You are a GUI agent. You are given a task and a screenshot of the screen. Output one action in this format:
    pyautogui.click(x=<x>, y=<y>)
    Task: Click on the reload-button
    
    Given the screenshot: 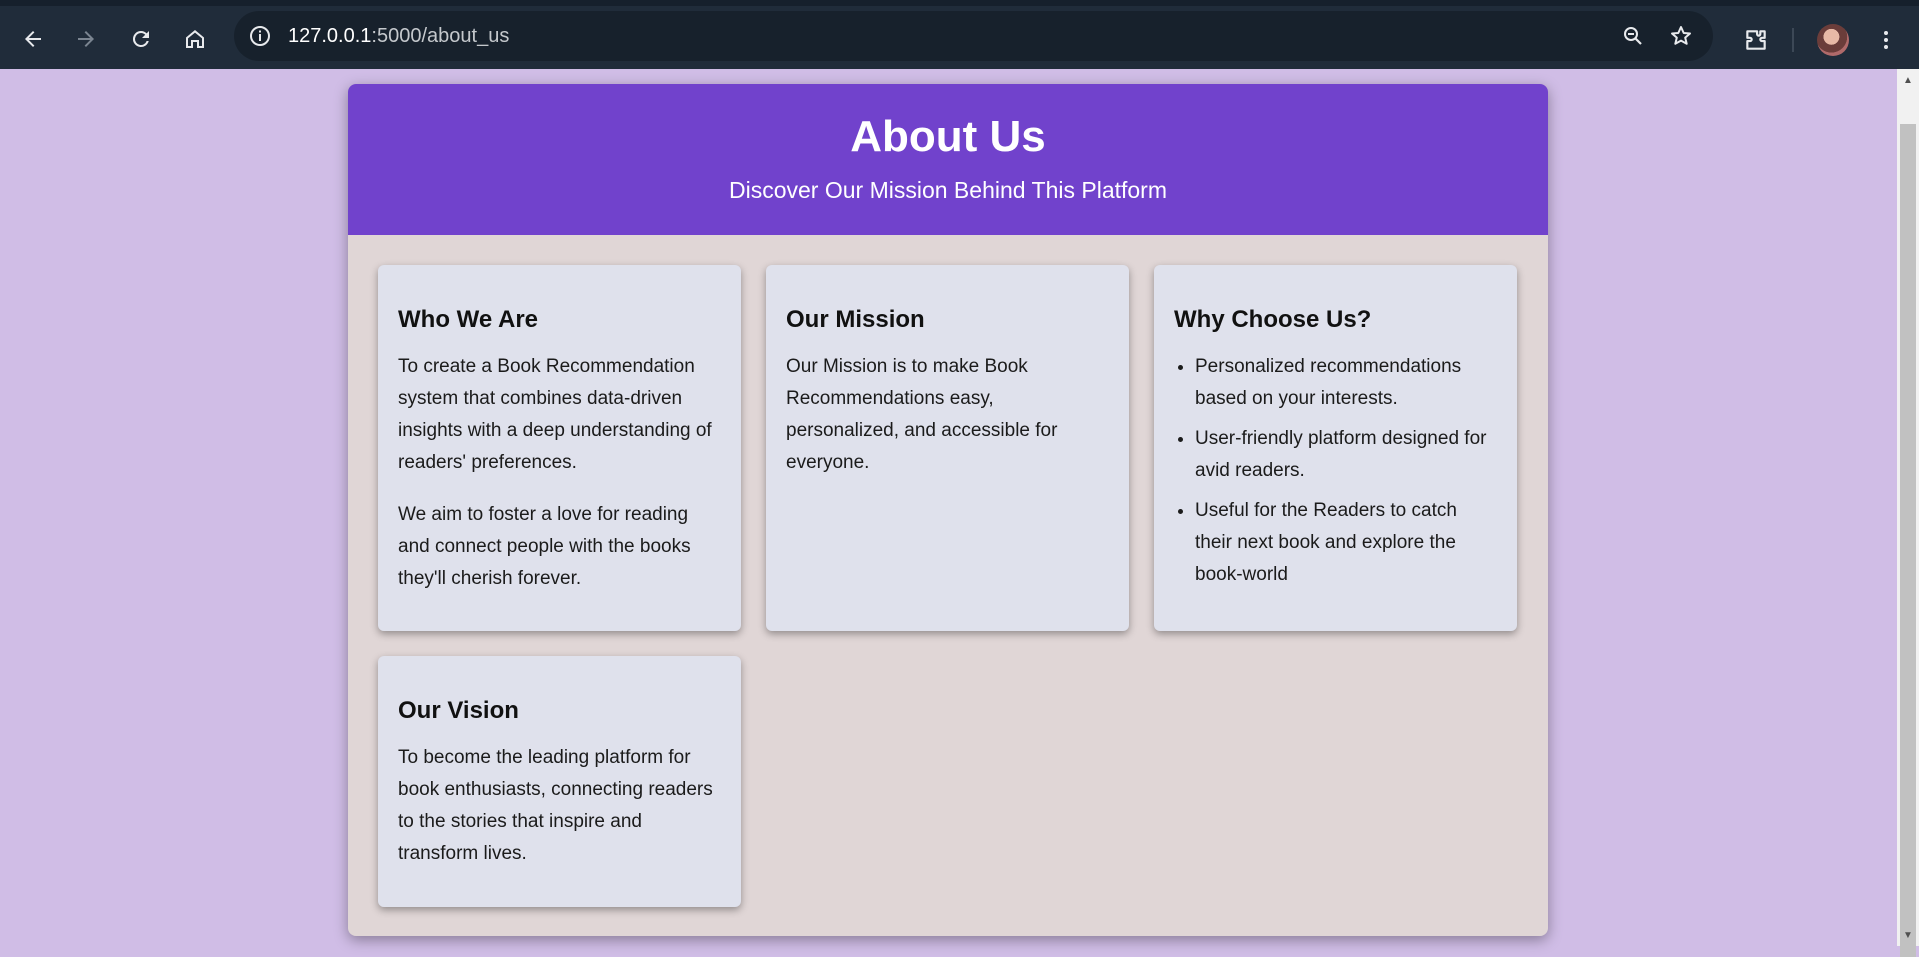 What is the action you would take?
    pyautogui.click(x=141, y=39)
    